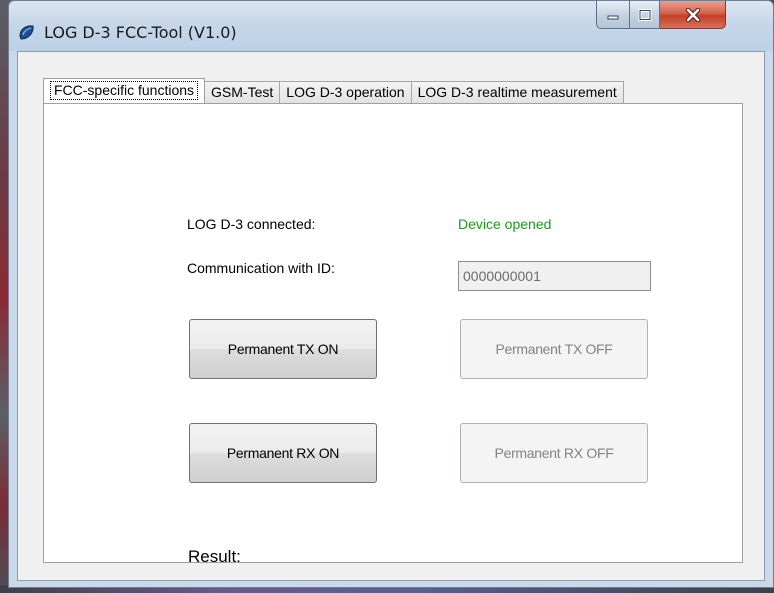  What do you see at coordinates (26, 32) in the screenshot?
I see `app-icon` at bounding box center [26, 32].